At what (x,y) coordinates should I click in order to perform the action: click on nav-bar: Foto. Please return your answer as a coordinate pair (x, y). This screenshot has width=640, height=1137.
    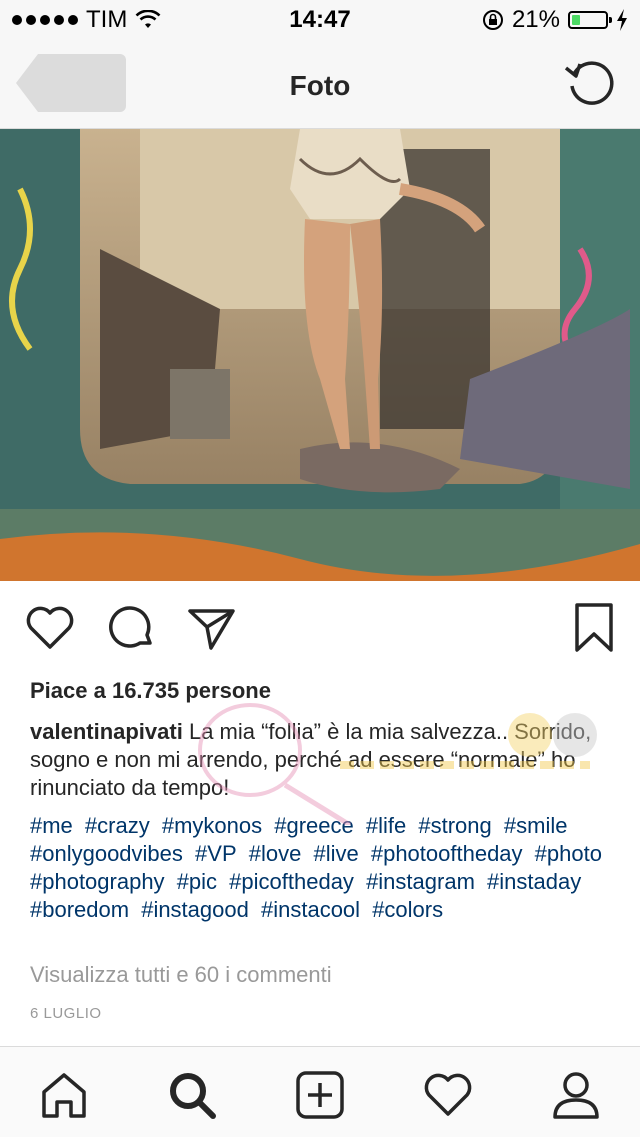
    Looking at the image, I should click on (320, 84).